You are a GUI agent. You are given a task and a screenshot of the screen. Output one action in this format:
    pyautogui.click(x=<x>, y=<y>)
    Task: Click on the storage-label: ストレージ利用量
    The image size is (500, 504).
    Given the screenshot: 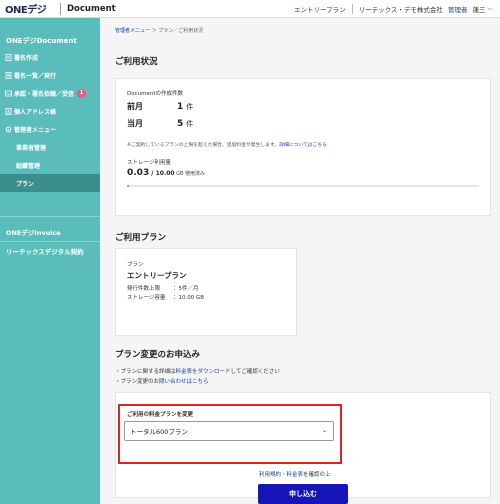 What is the action you would take?
    pyautogui.click(x=149, y=163)
    